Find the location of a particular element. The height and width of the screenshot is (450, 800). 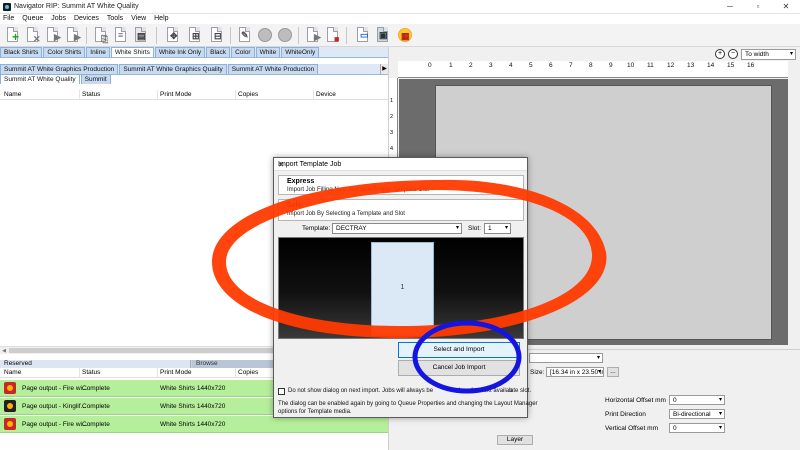

hist-col-status: Status is located at coordinates (91, 372).